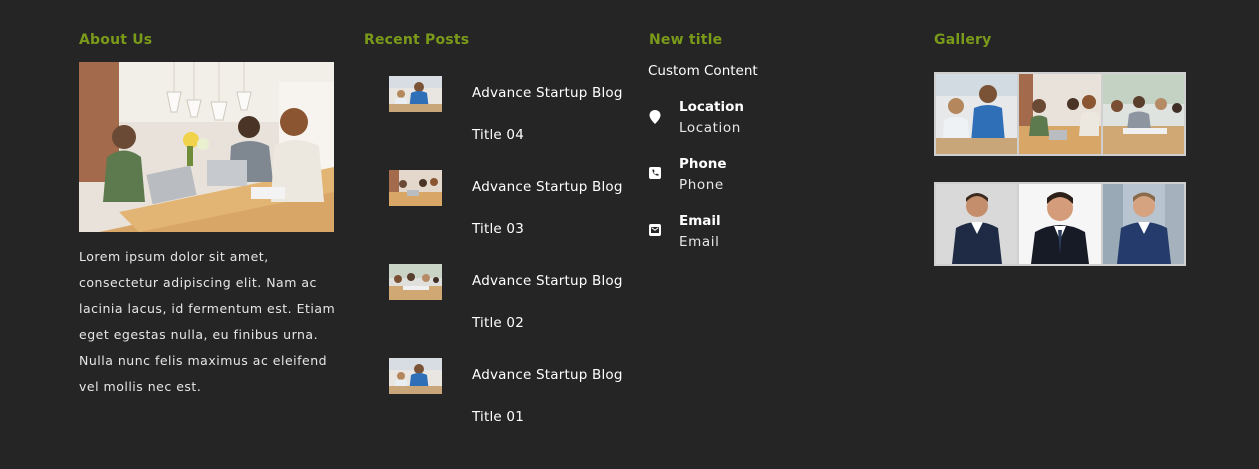 The image size is (1259, 469). What do you see at coordinates (703, 71) in the screenshot?
I see `custom-content: Custom Content` at bounding box center [703, 71].